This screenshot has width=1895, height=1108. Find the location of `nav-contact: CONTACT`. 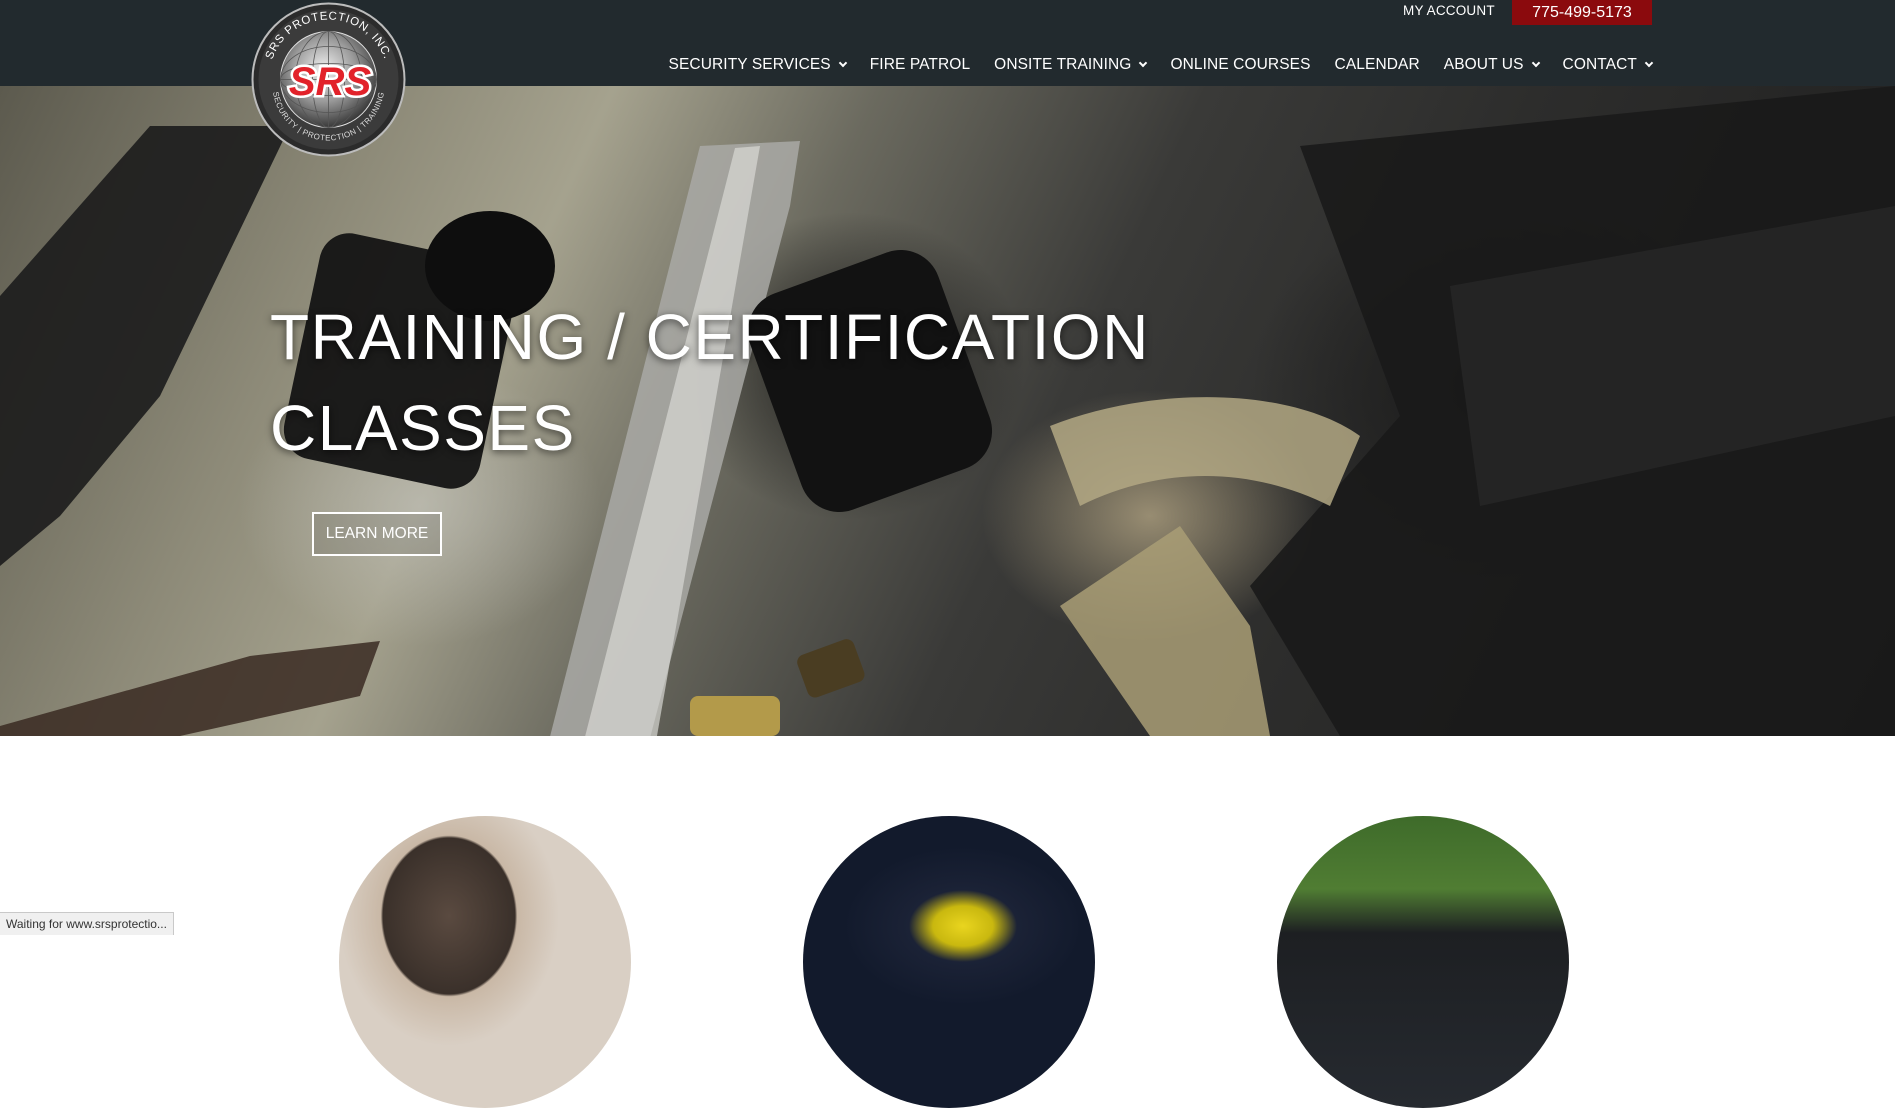

nav-contact: CONTACT is located at coordinates (1602, 65).